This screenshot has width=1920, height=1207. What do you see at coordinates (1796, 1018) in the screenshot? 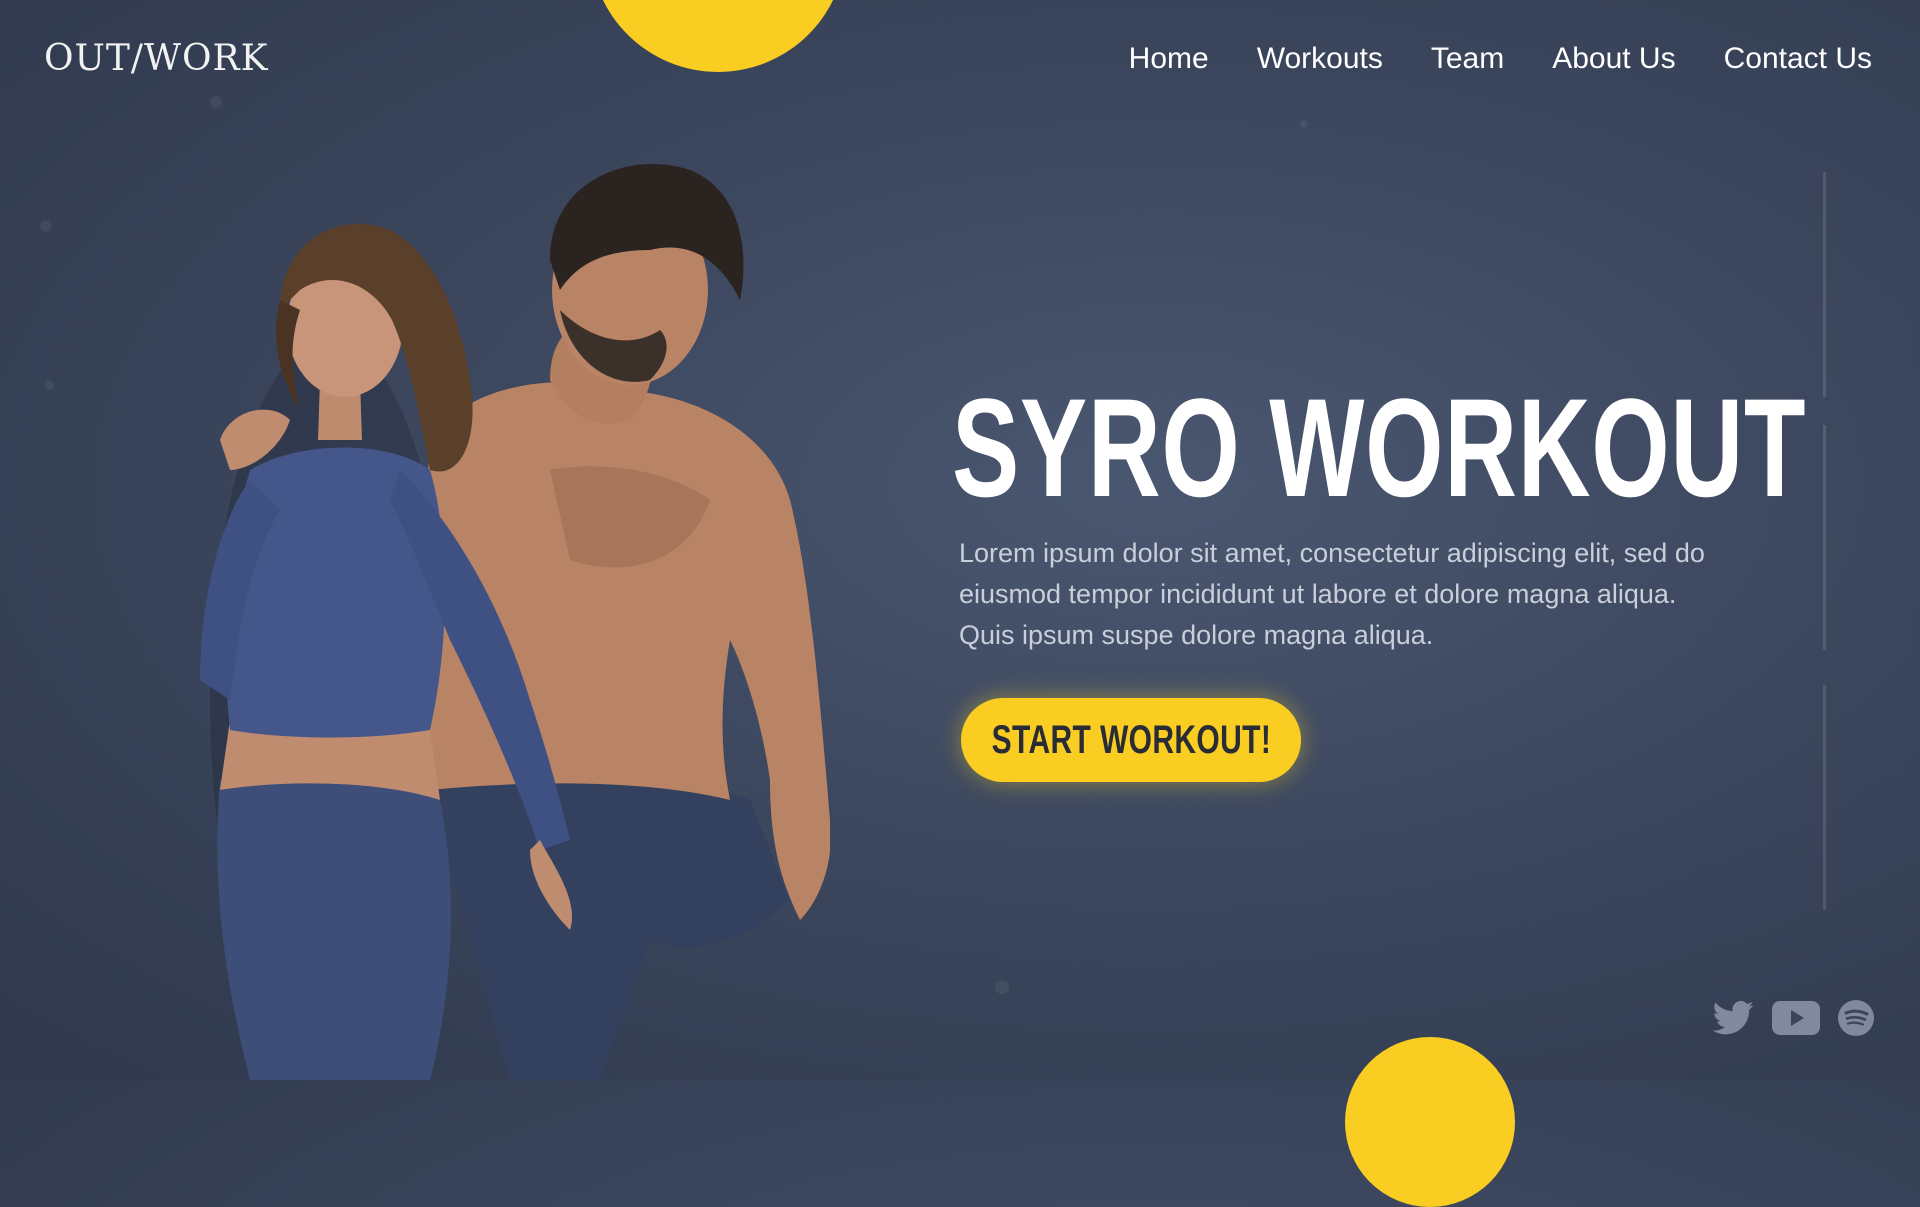
I see `youtube-icon` at bounding box center [1796, 1018].